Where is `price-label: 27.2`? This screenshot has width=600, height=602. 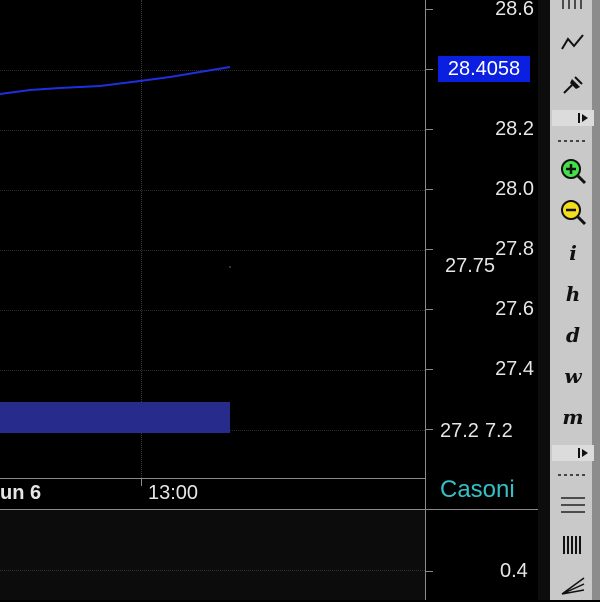 price-label: 27.2 is located at coordinates (459, 431).